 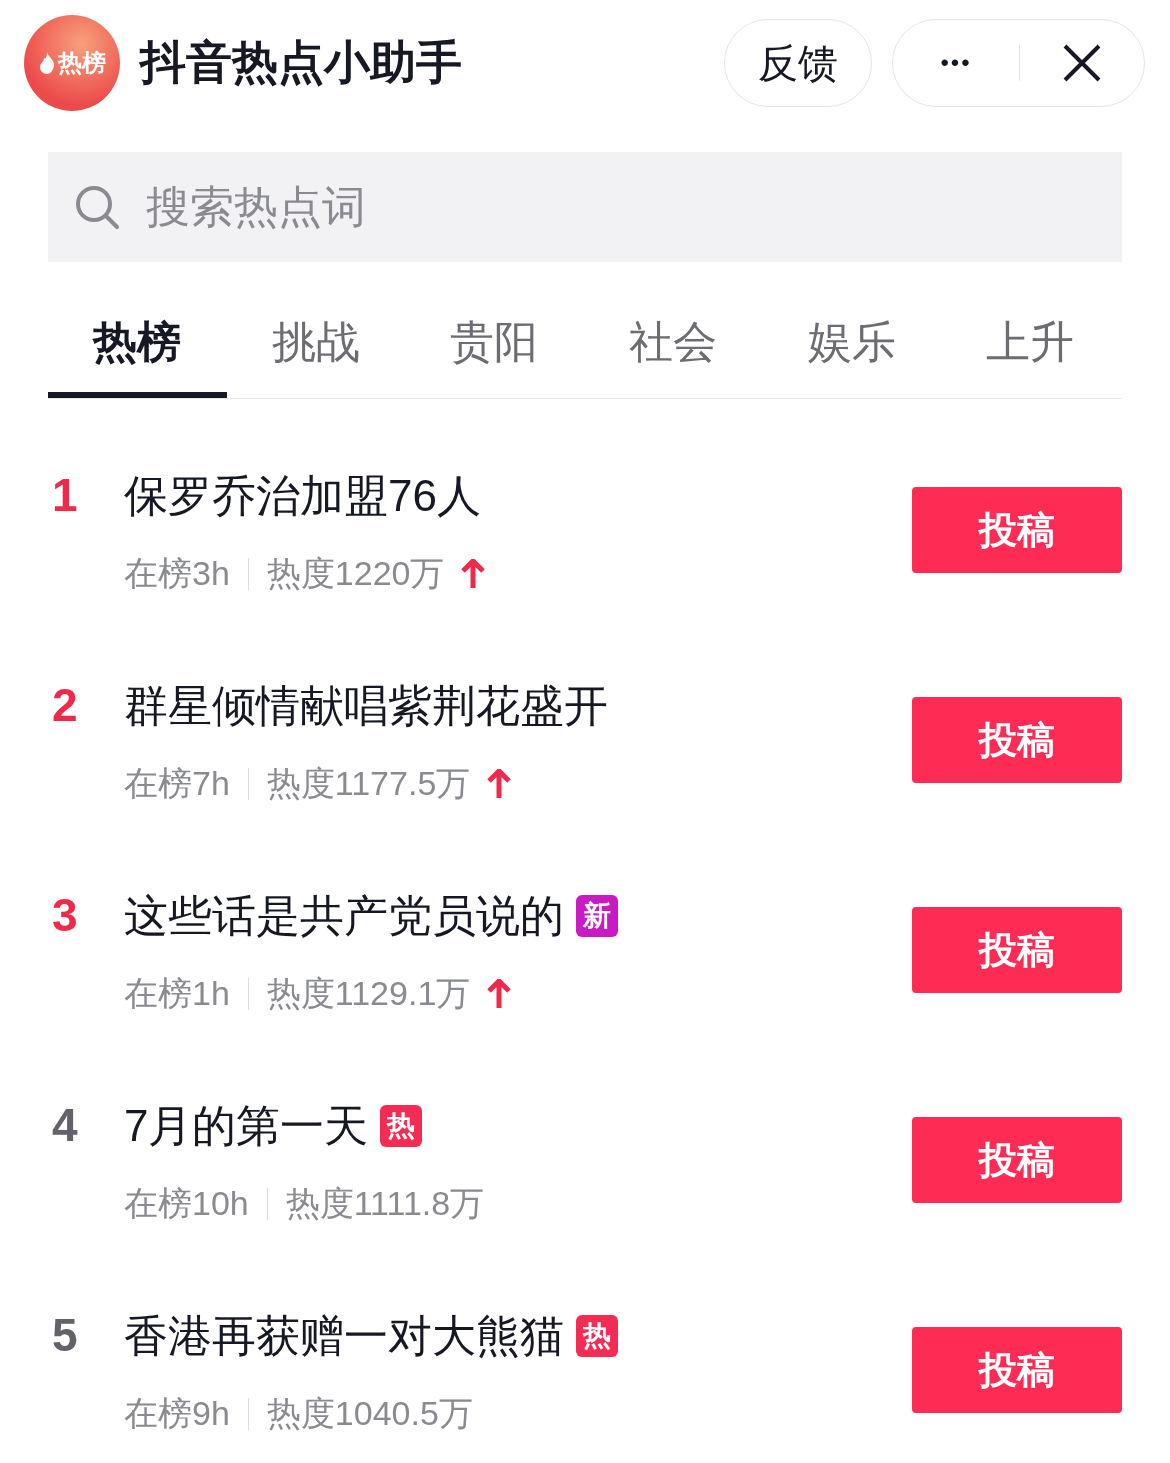 I want to click on heat-value: 热度1220万, so click(x=355, y=573).